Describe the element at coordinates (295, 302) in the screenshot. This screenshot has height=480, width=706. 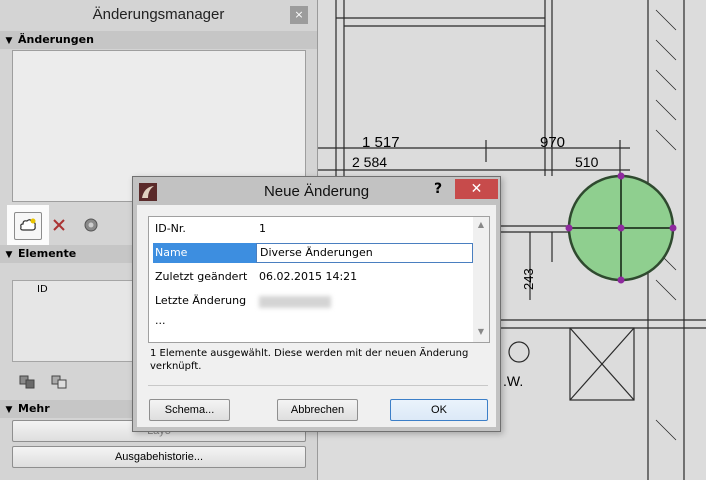
I see `redacted-value` at that location.